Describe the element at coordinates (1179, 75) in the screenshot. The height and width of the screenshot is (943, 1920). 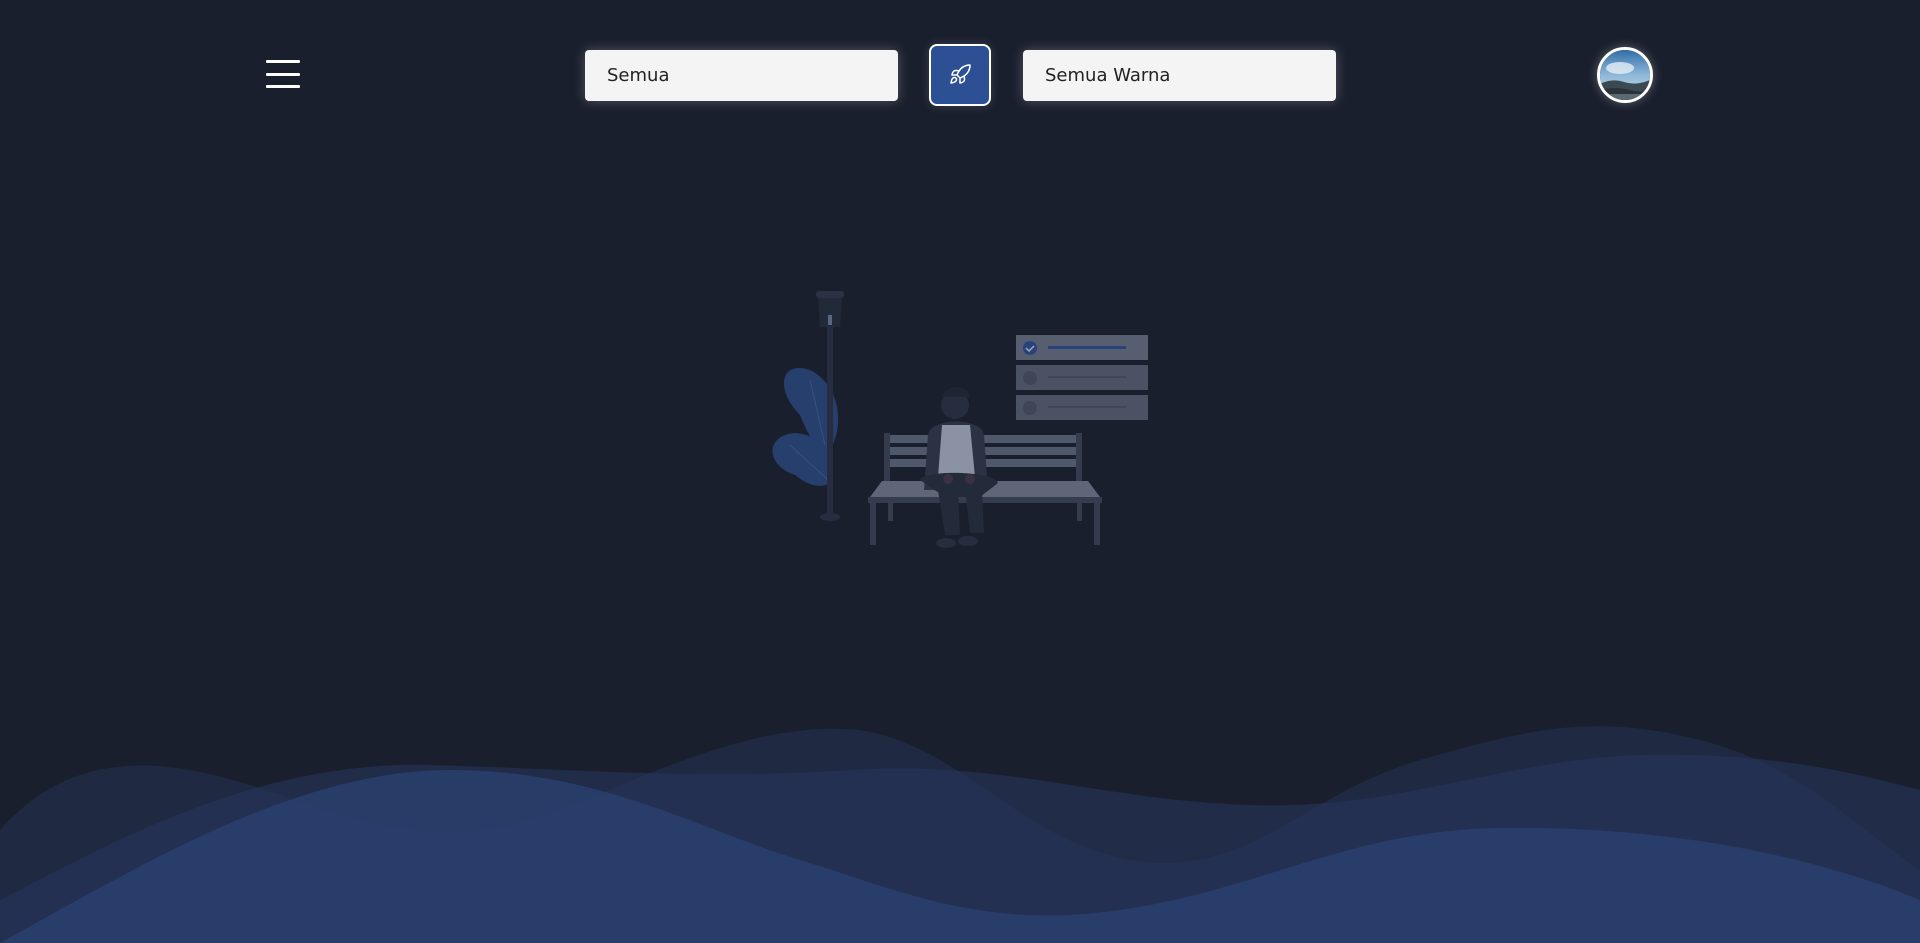
I see `color-select: Semua Warna` at that location.